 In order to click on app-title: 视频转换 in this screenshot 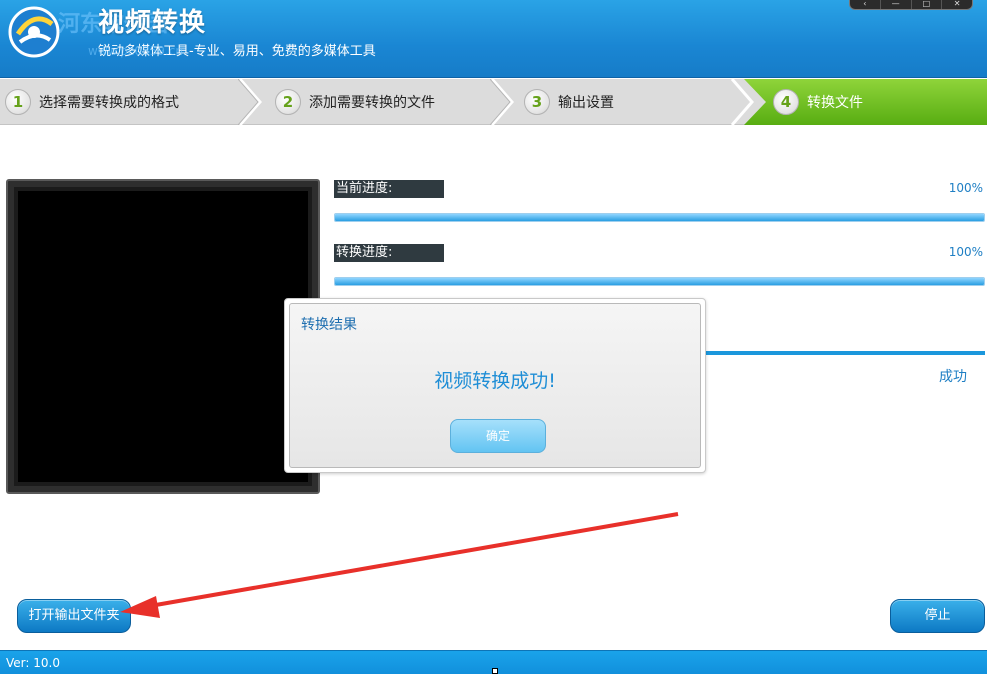, I will do `click(152, 23)`.